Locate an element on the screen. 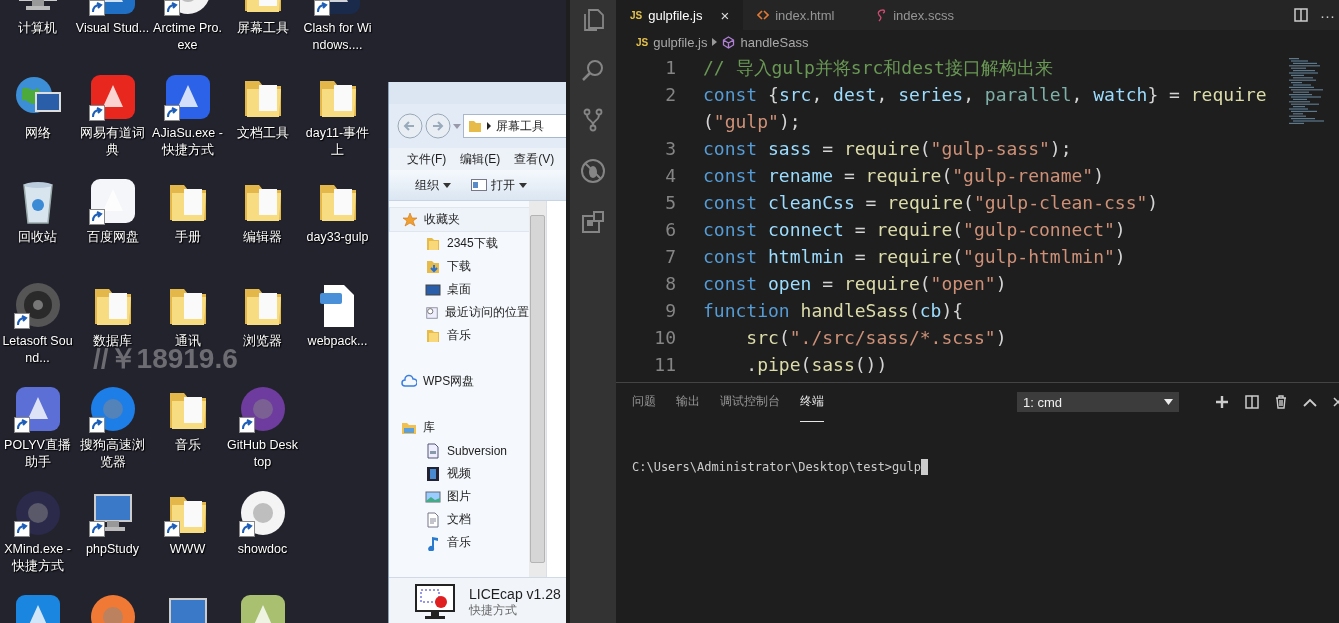 The width and height of the screenshot is (1339, 623). nav-item: 库 is located at coordinates (459, 427).